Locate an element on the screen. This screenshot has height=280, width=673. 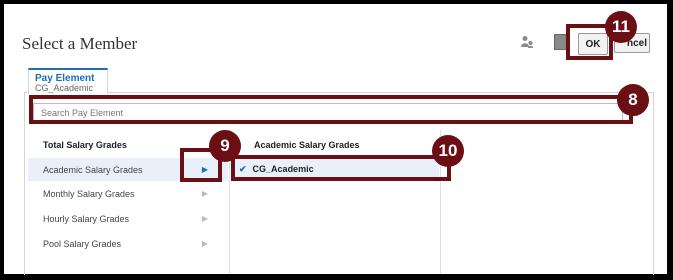
callout-badge: 11 is located at coordinates (621, 27).